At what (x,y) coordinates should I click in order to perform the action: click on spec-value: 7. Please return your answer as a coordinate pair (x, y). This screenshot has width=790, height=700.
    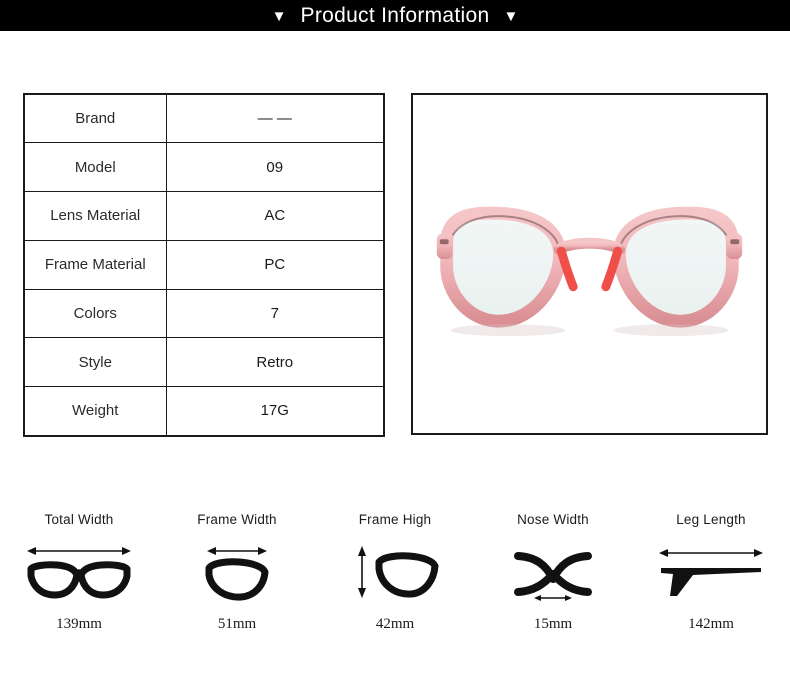
    Looking at the image, I should click on (275, 313).